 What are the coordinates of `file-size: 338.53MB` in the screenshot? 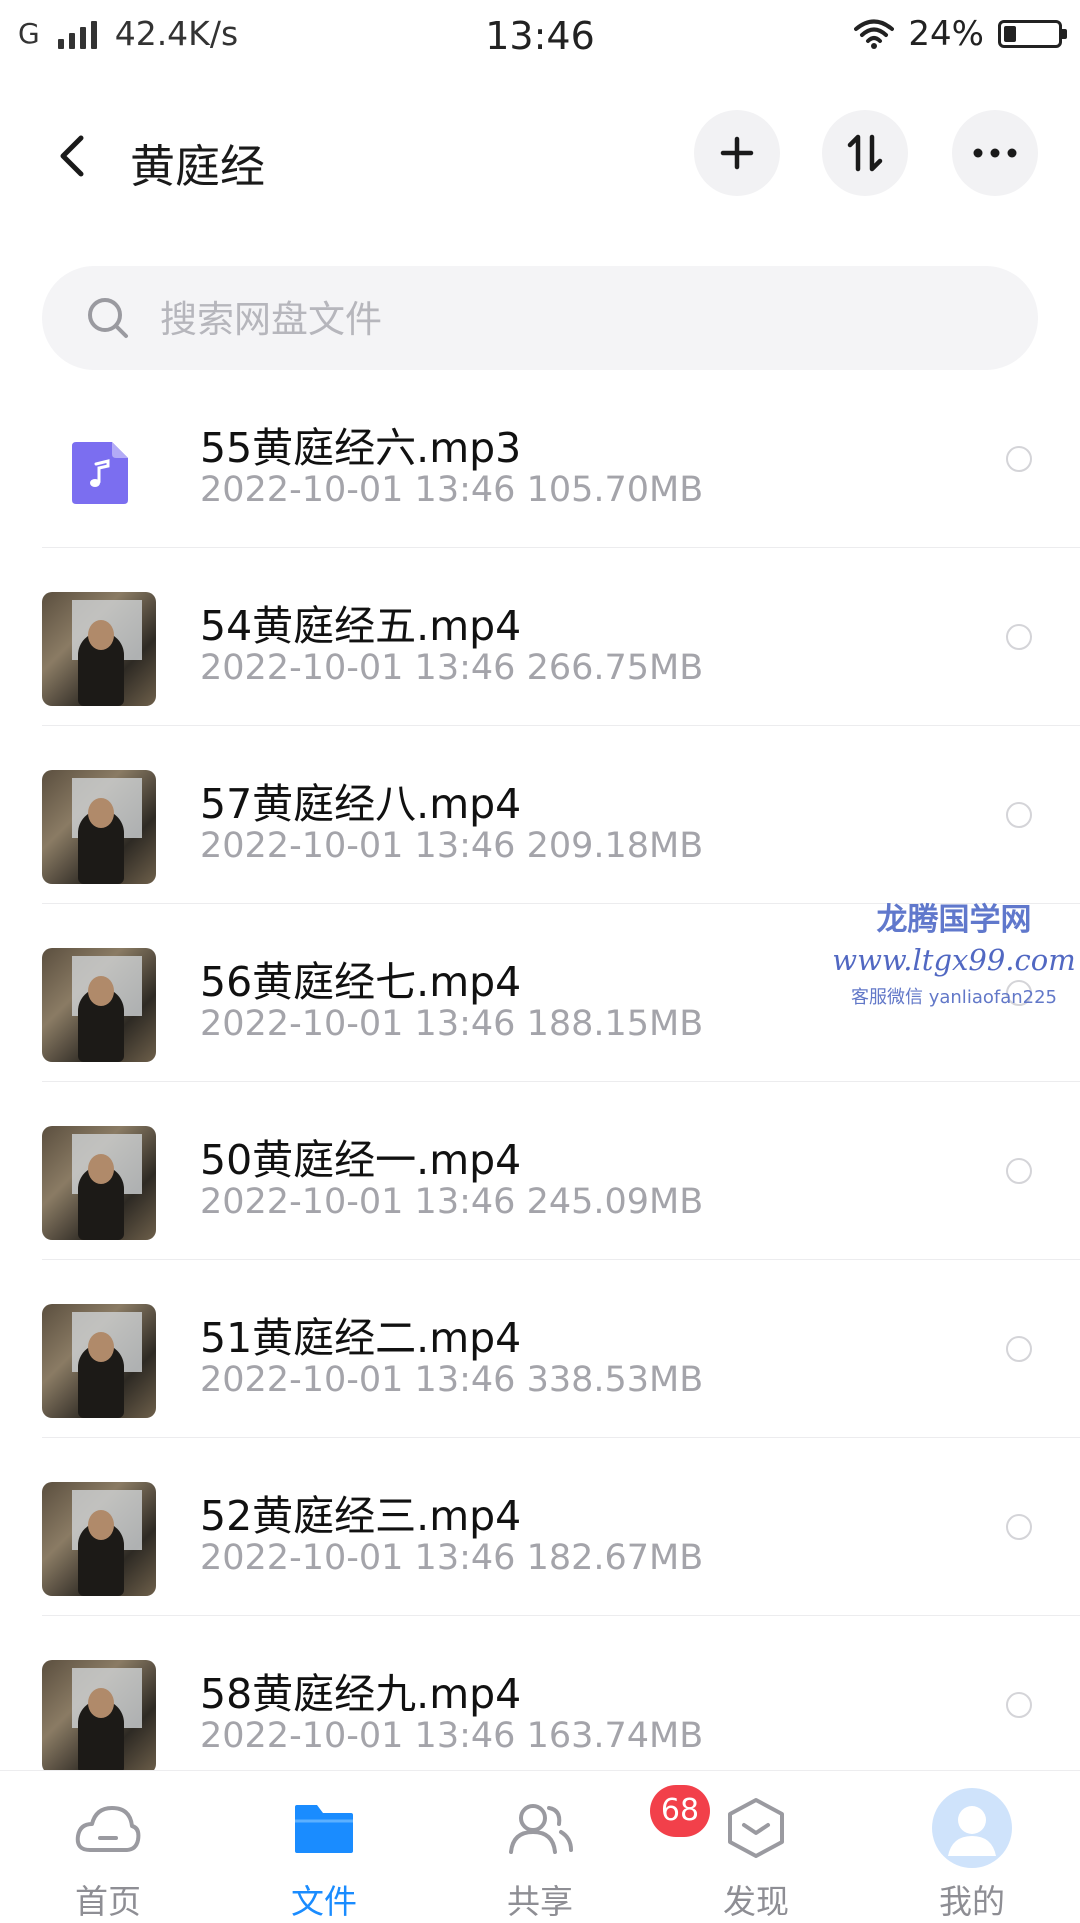 It's located at (615, 1380).